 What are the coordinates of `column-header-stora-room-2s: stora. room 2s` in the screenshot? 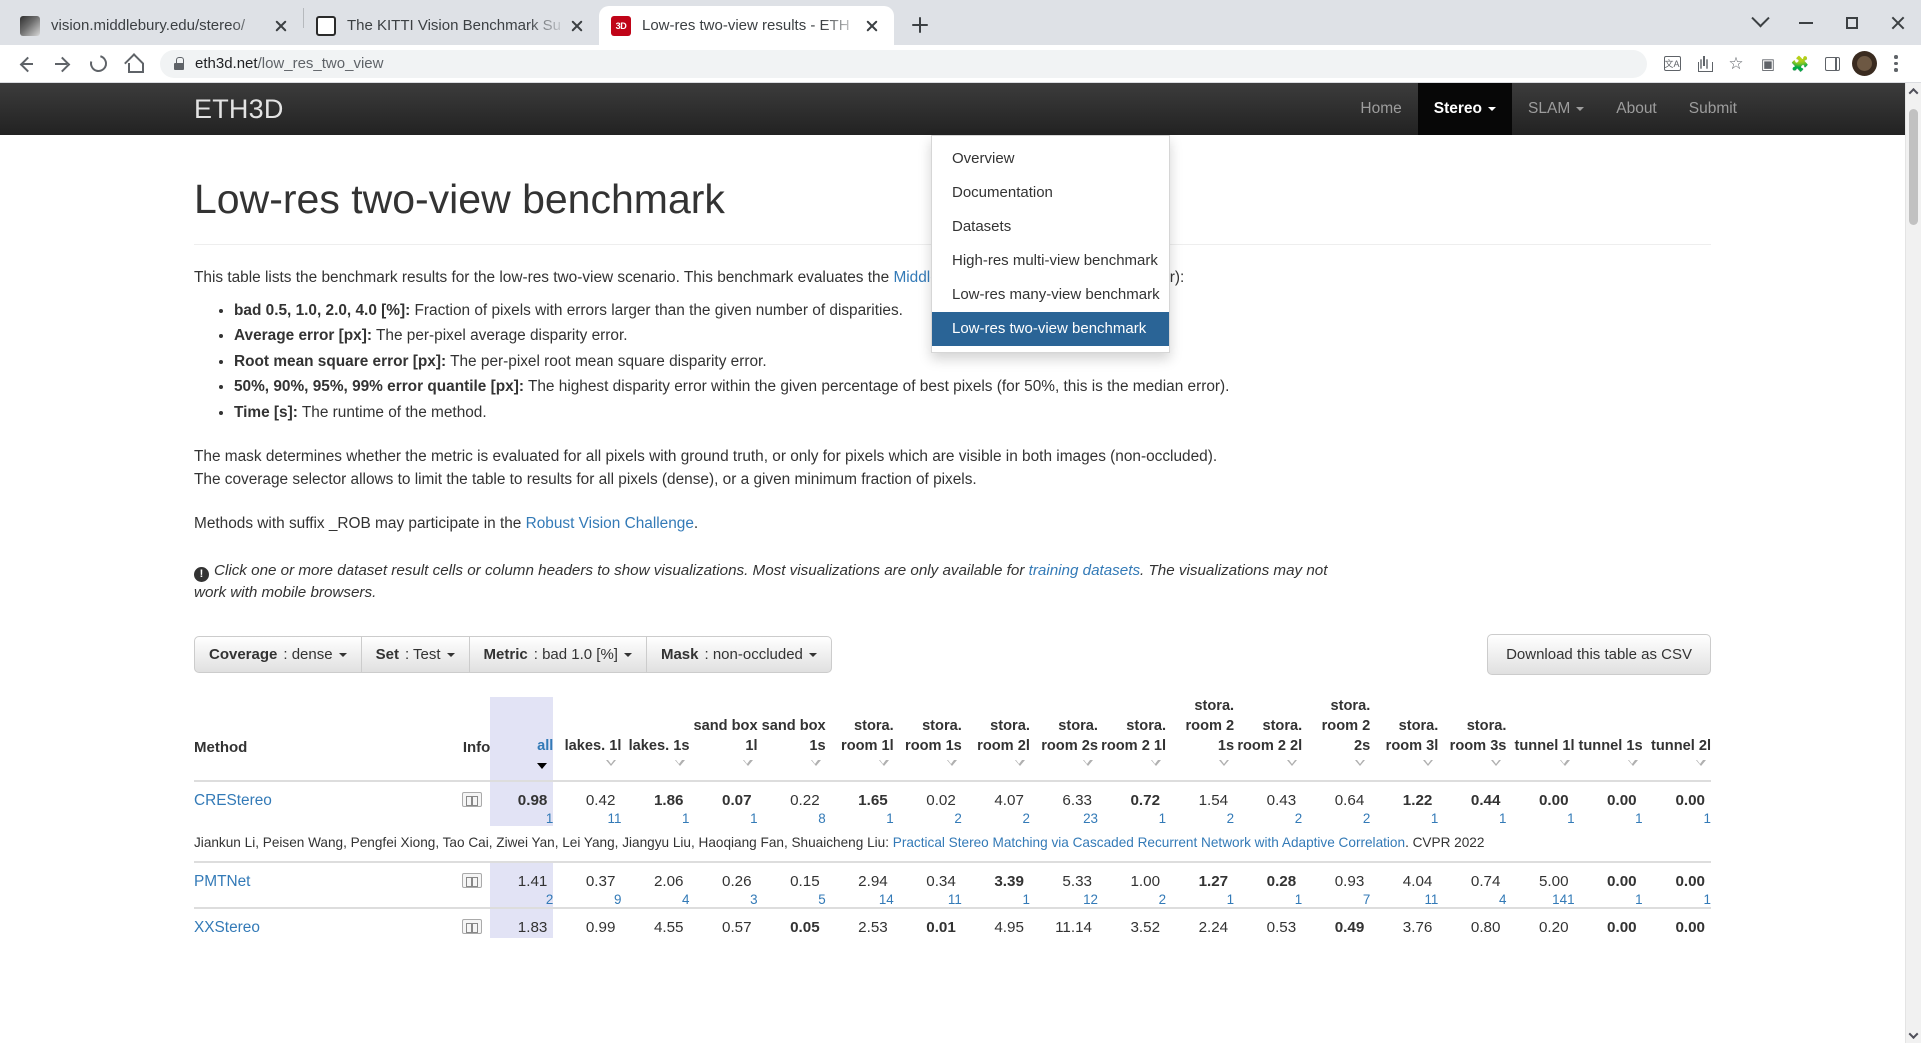 It's located at (1064, 726).